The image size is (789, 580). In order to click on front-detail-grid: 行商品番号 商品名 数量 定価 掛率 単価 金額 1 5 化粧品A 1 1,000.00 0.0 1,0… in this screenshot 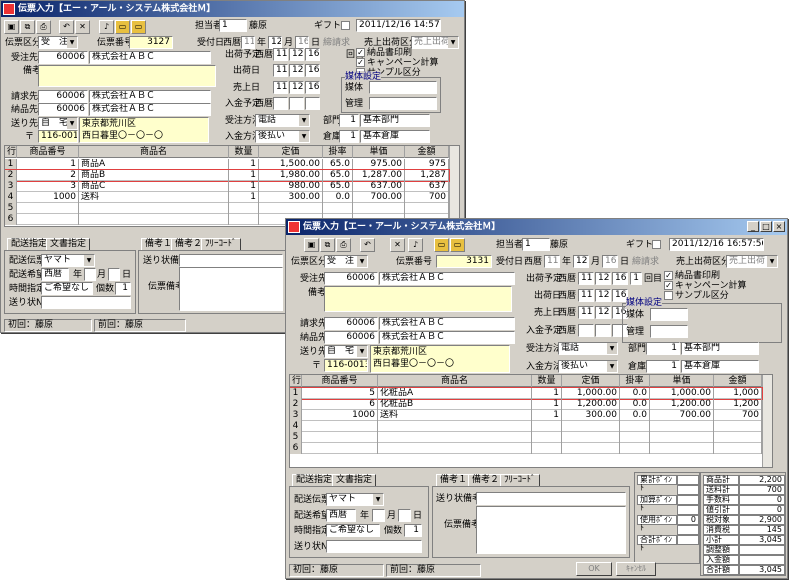, I will do `click(531, 421)`.